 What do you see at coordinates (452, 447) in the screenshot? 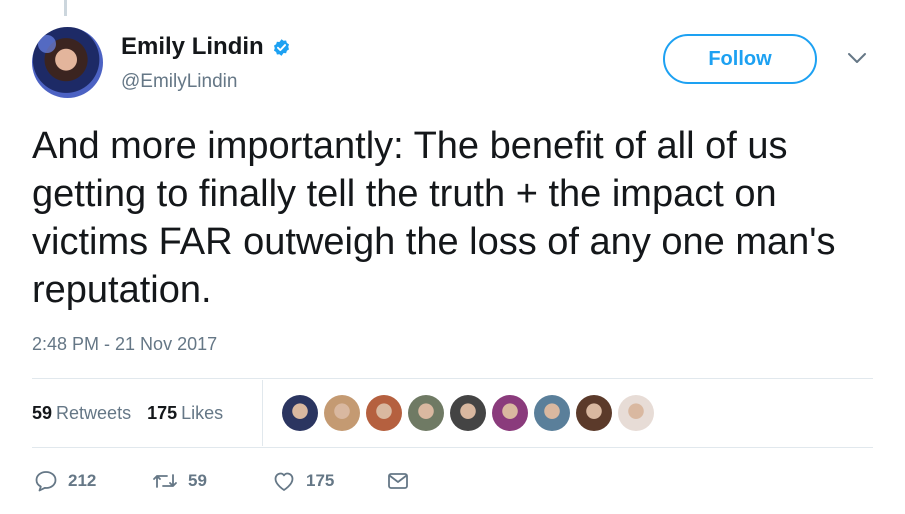
I see `stats-bottom-divider` at bounding box center [452, 447].